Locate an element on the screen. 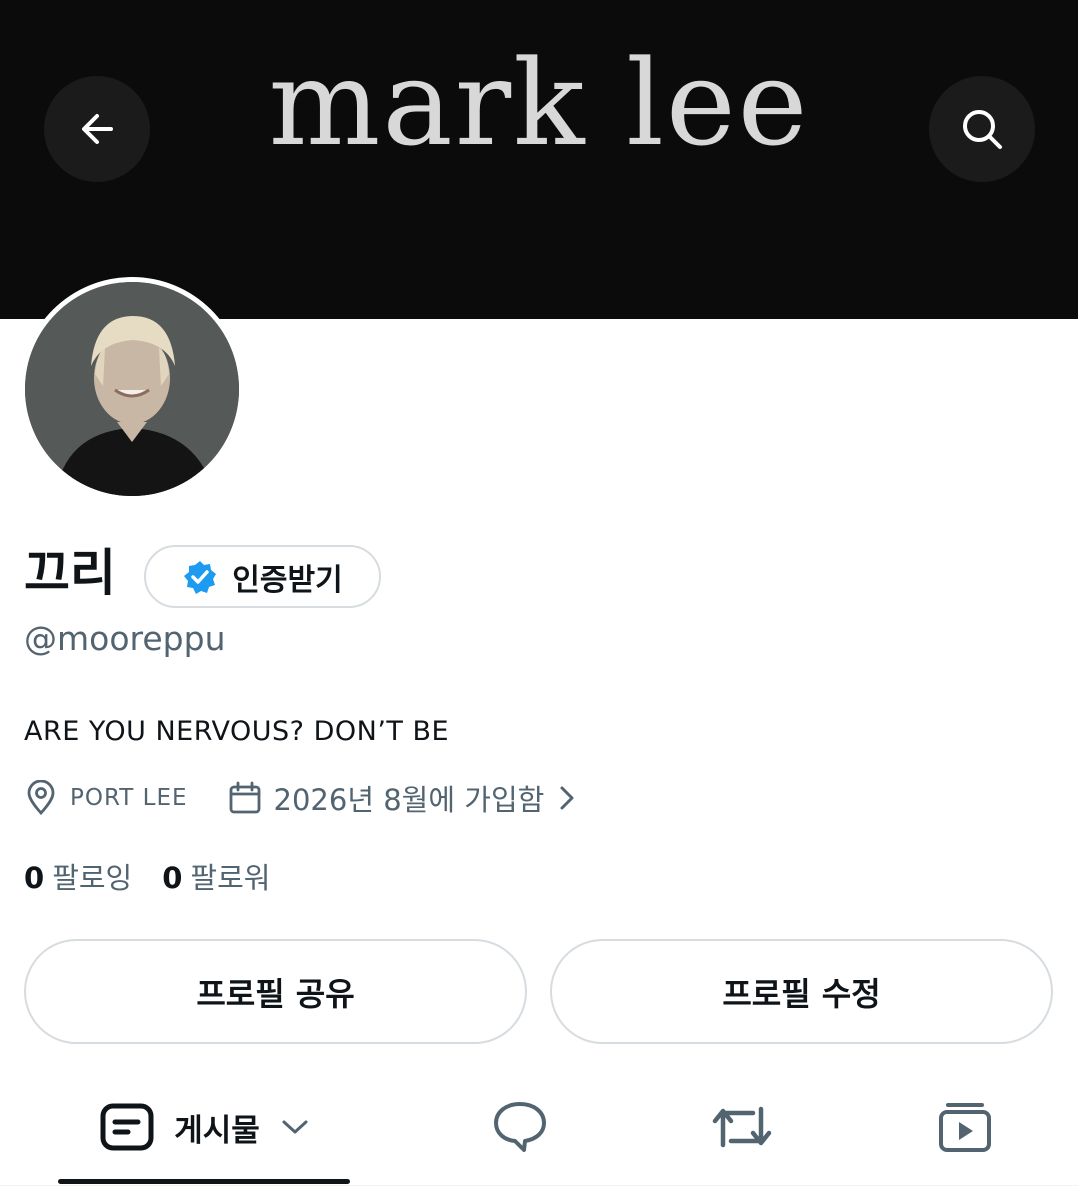  share-profile-button: 프로필 공유 is located at coordinates (275, 991).